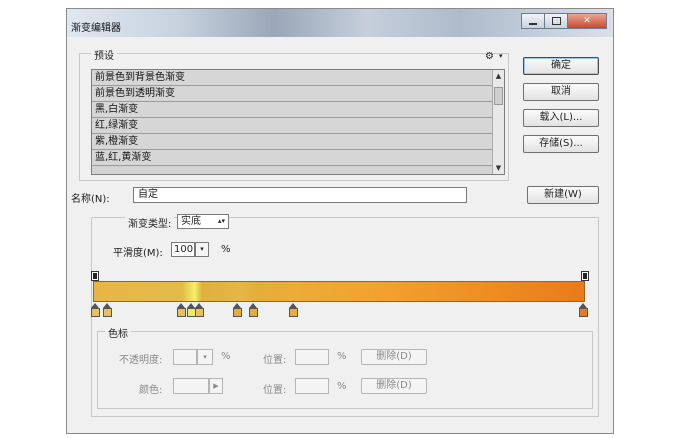 This screenshot has height=438, width=690. I want to click on list-item: 前景色到背景色渐变, so click(298, 78).